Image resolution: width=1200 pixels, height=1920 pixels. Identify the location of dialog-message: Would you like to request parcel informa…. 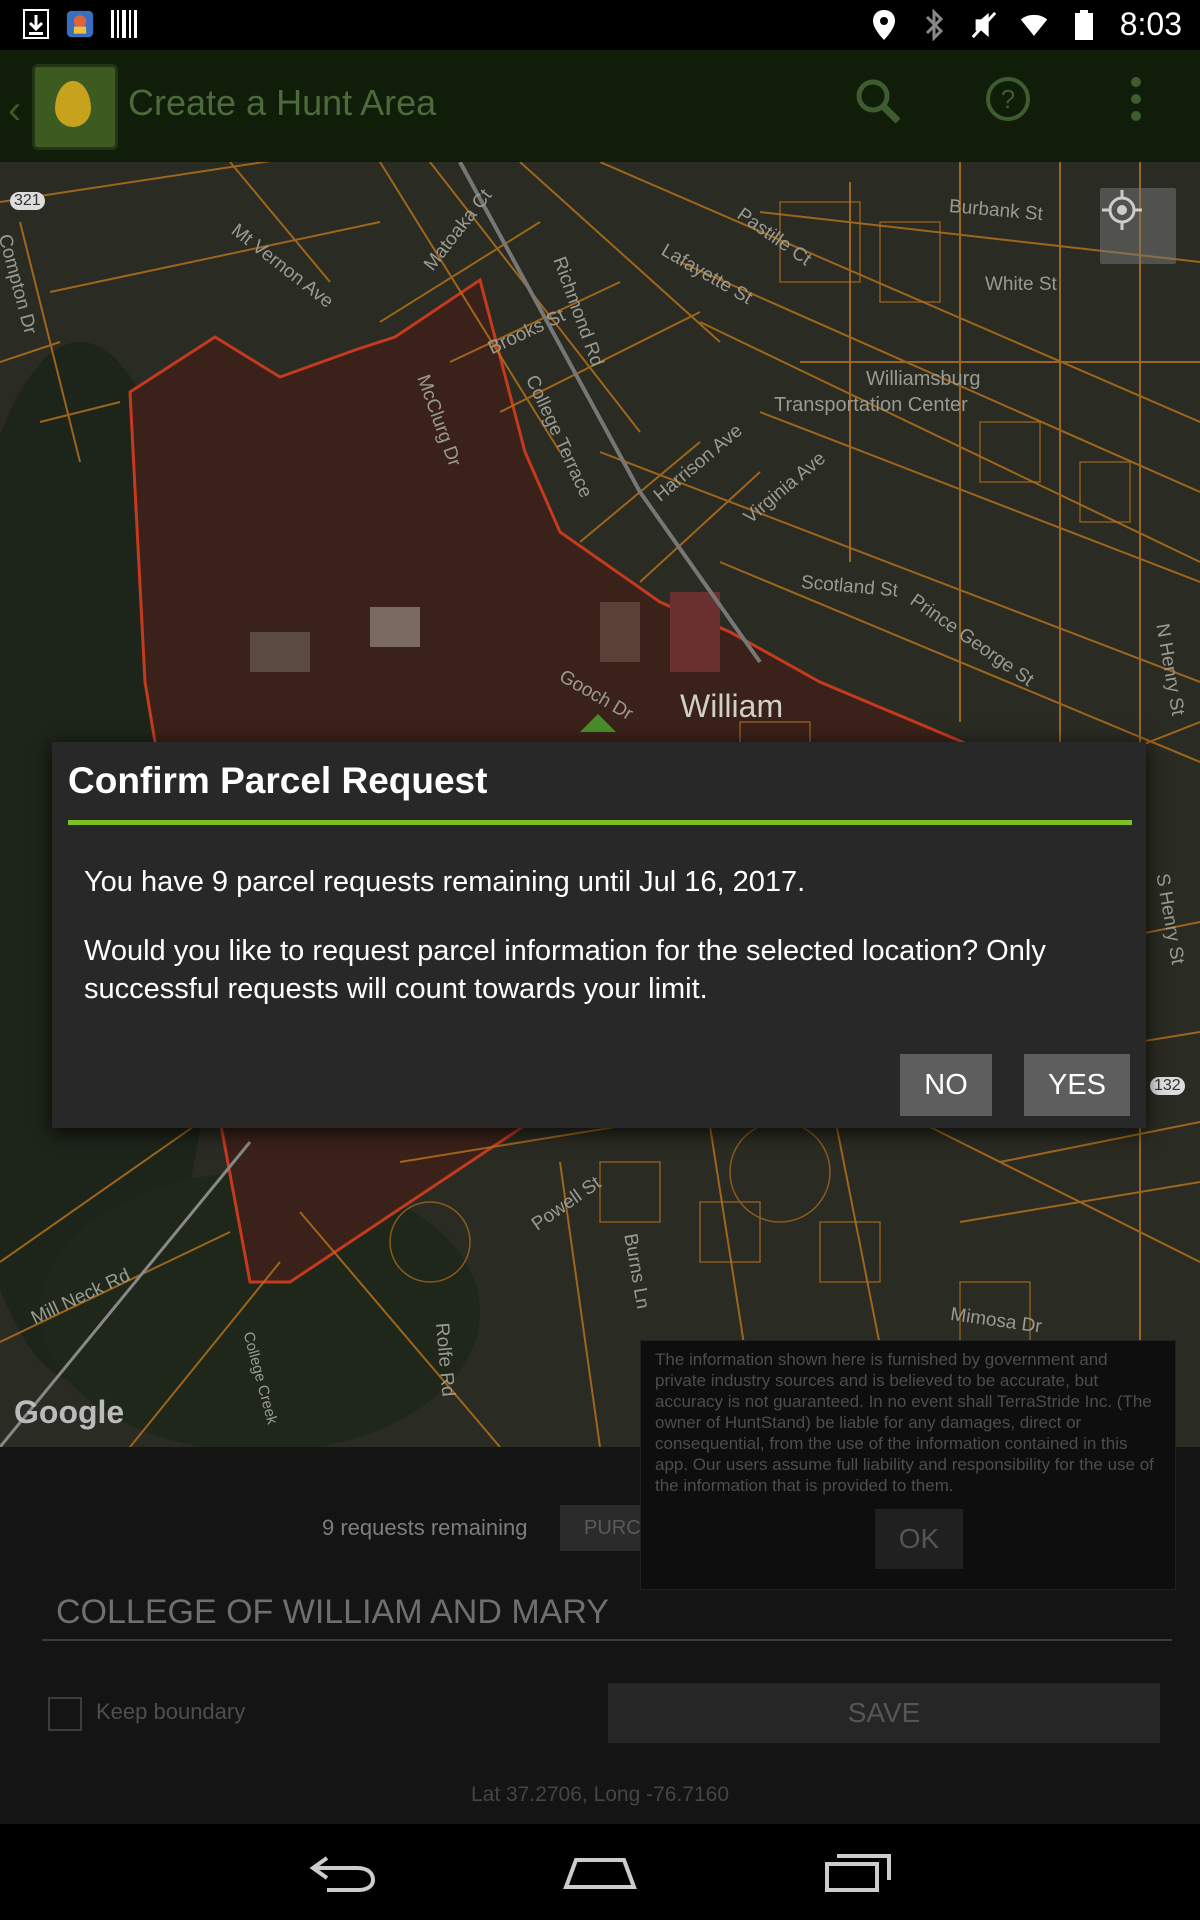
(565, 970).